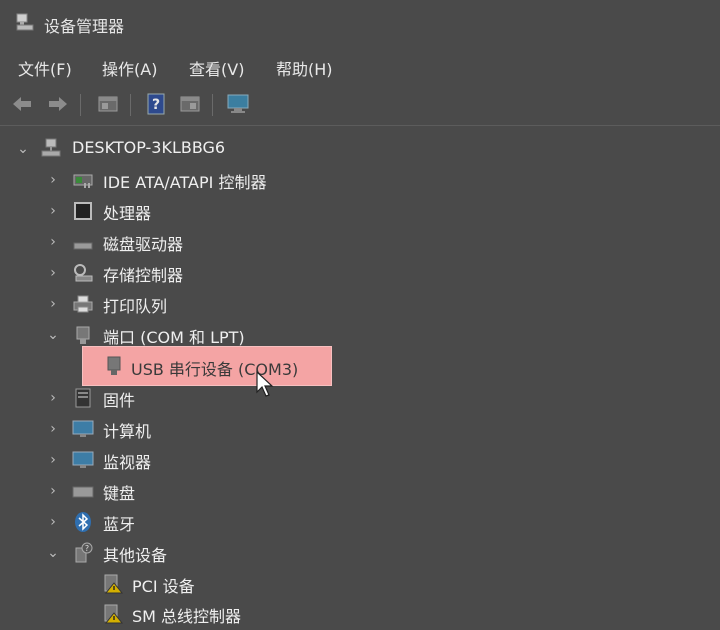  I want to click on menu-file: 文件(F), so click(45, 68).